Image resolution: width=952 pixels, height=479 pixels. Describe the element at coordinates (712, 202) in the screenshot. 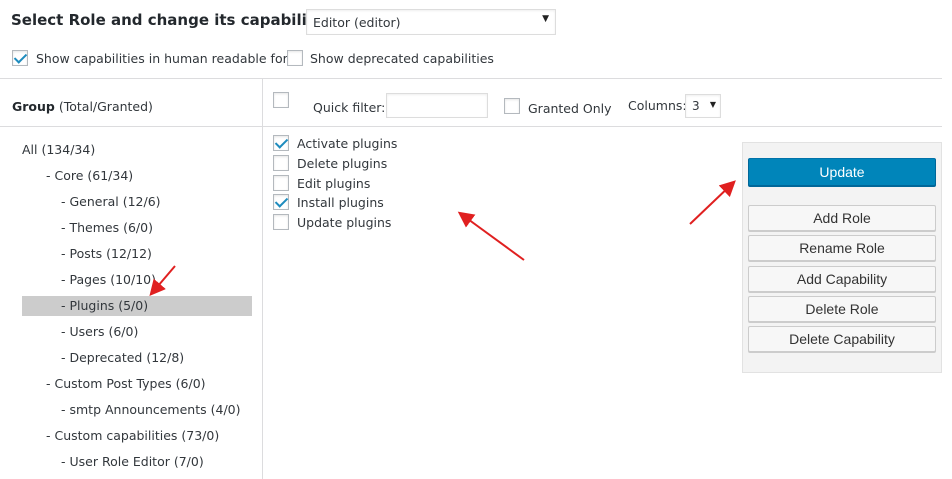

I see `annotation-arrow-update` at that location.